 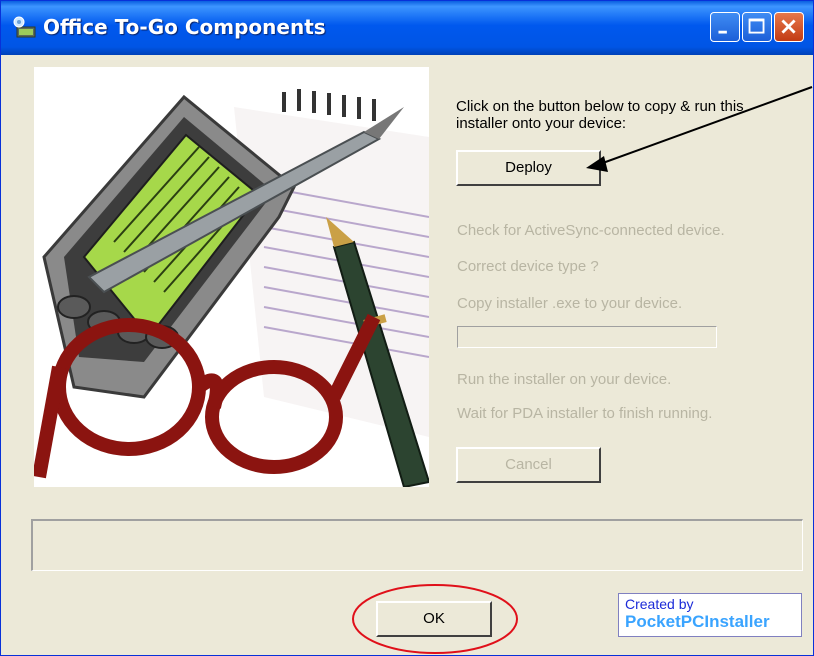 What do you see at coordinates (591, 230) in the screenshot?
I see `step-check-activesync: Check for ActiveSync-connected device.` at bounding box center [591, 230].